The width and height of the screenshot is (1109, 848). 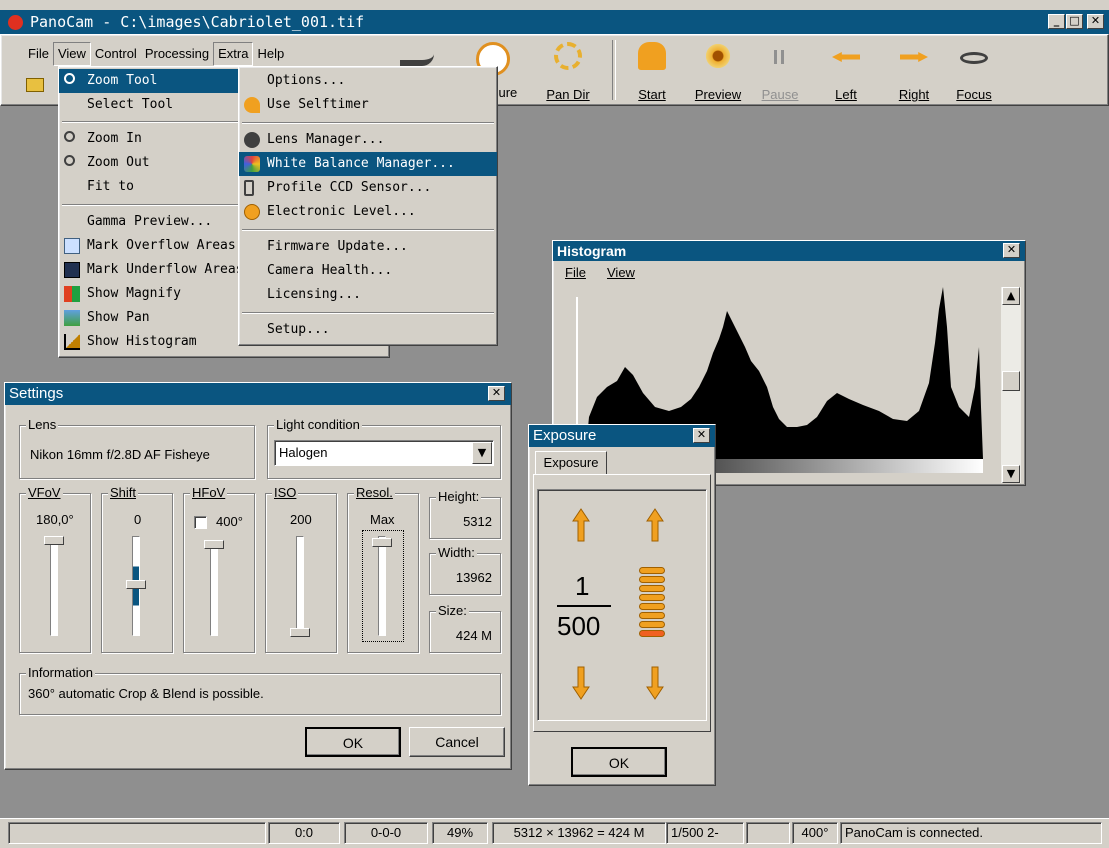 I want to click on hfov-slider-track, so click(x=214, y=588).